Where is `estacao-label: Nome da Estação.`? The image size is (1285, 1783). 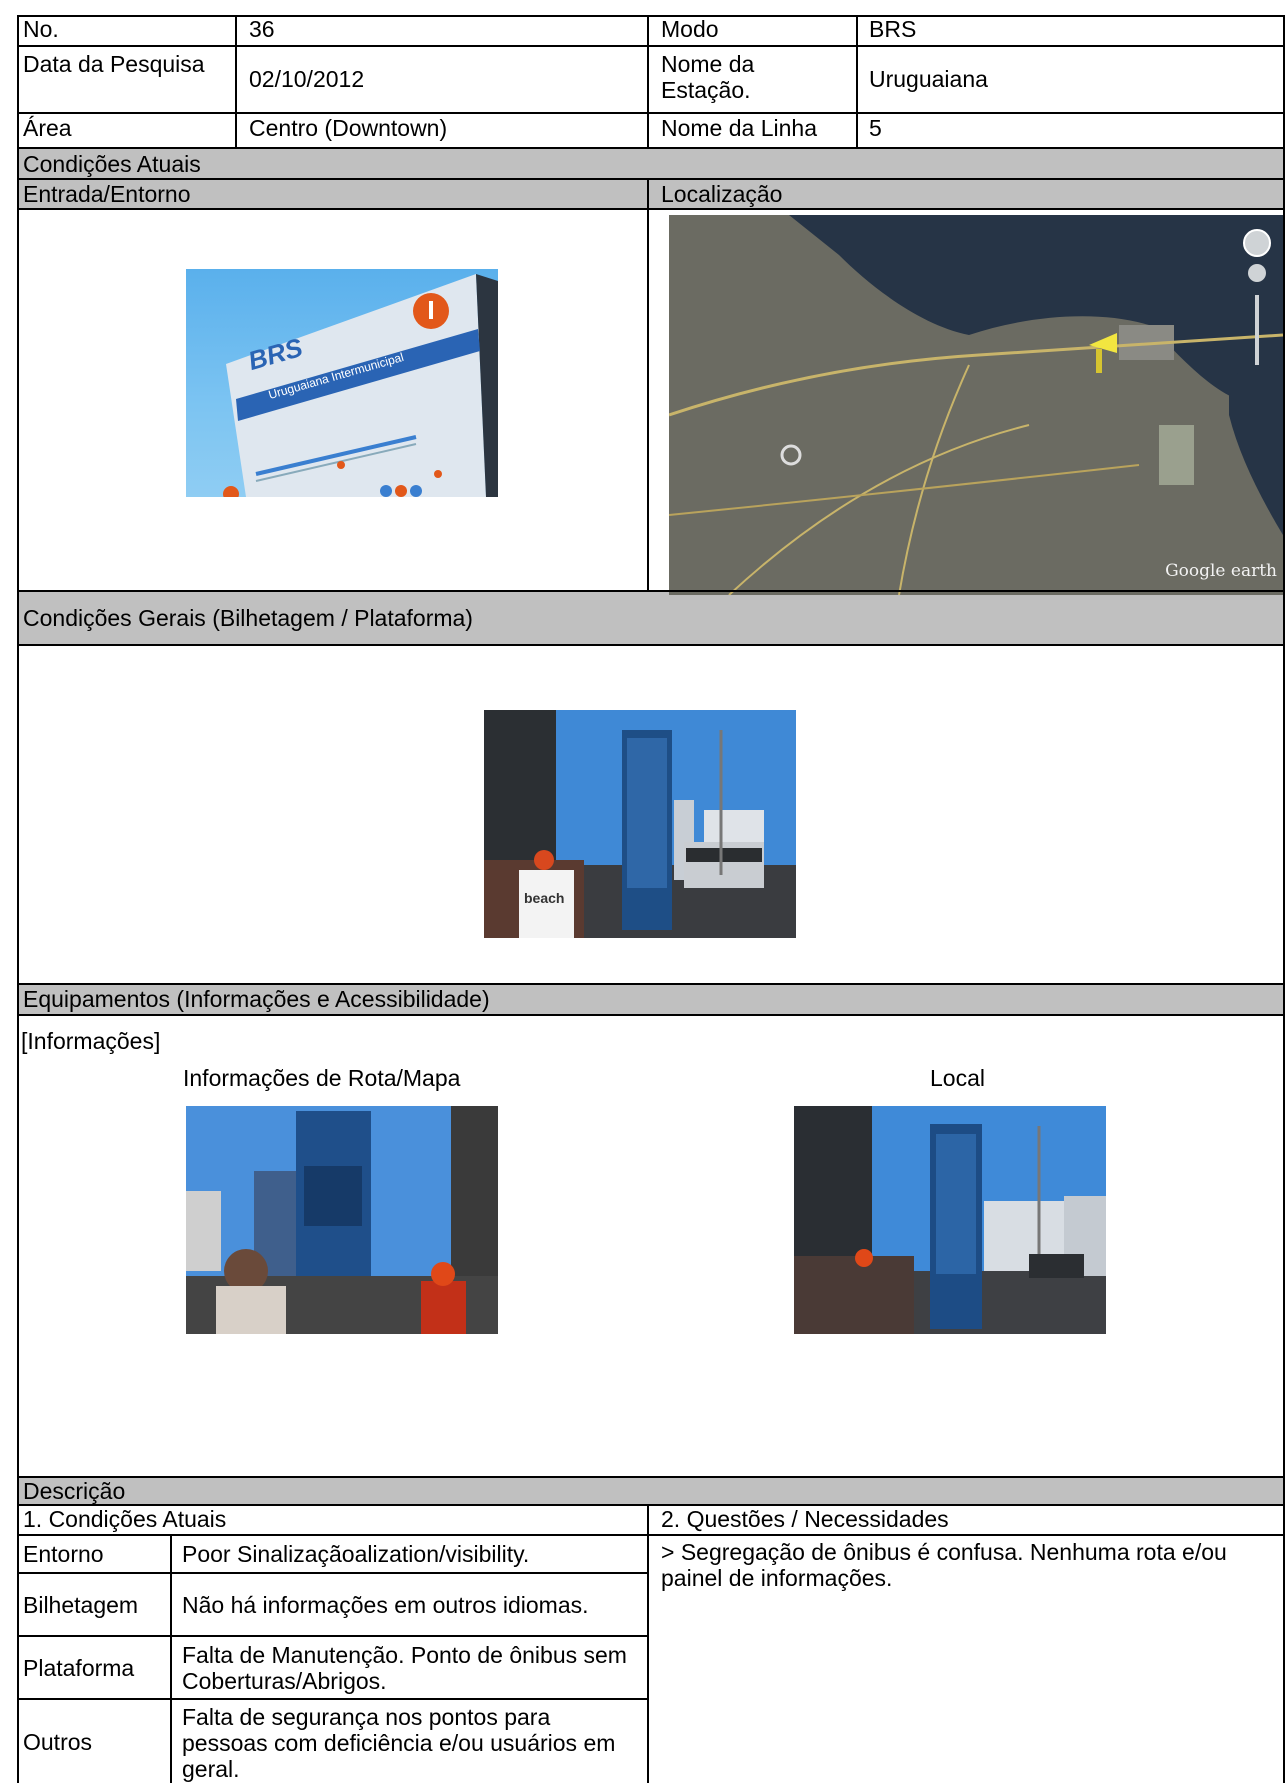 estacao-label: Nome da Estação. is located at coordinates (708, 77).